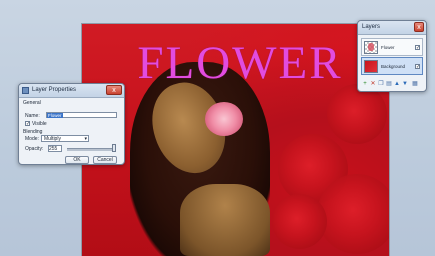  What do you see at coordinates (381, 84) in the screenshot?
I see `duplicate-layer-icon: ❐` at bounding box center [381, 84].